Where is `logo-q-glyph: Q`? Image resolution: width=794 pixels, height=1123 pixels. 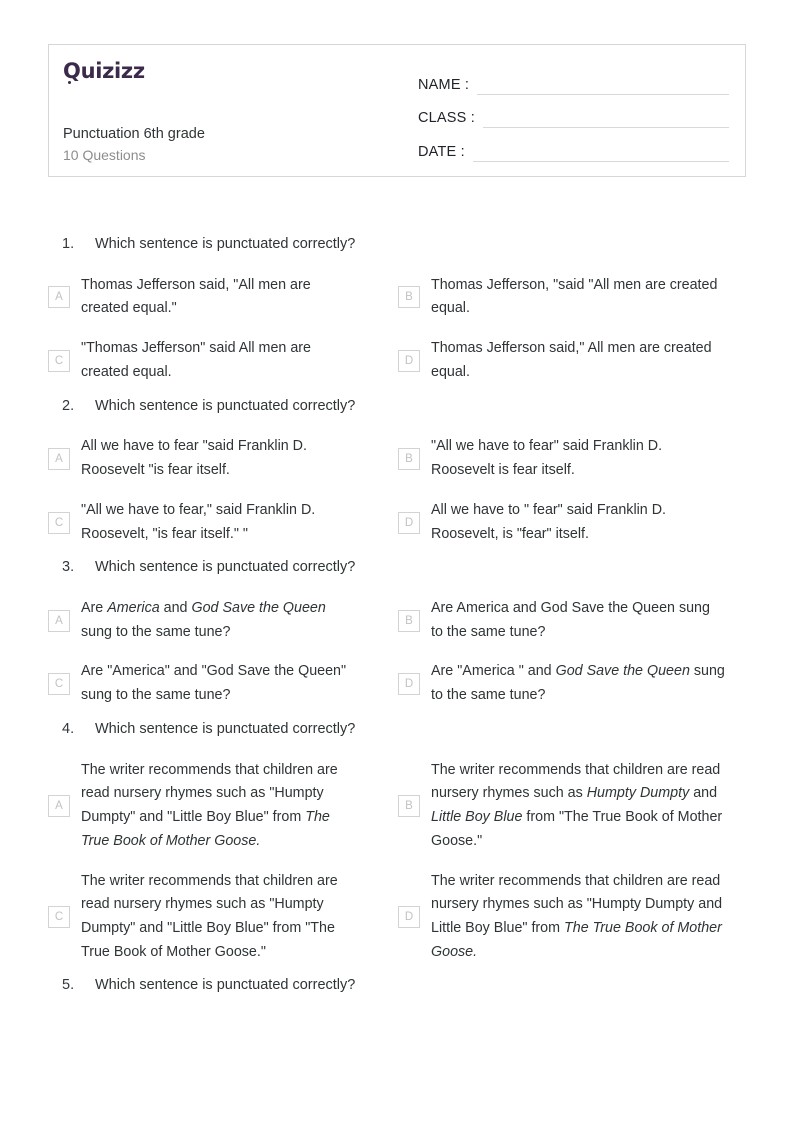 logo-q-glyph: Q is located at coordinates (72, 71).